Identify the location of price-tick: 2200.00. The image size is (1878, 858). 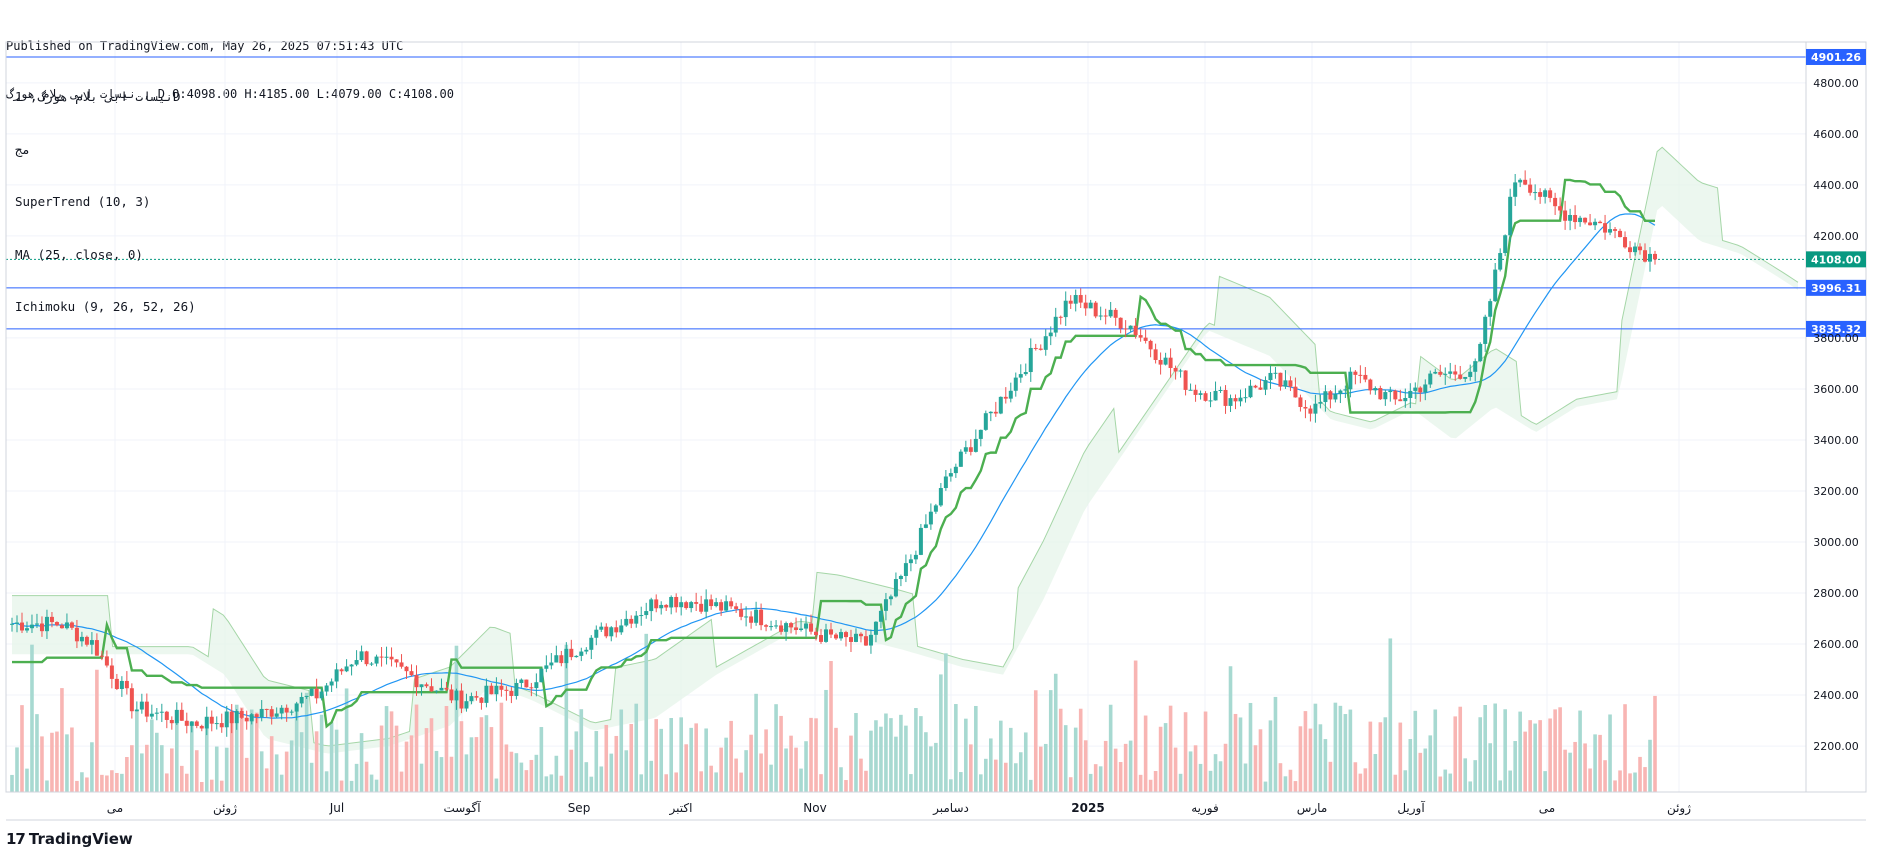
(1836, 746).